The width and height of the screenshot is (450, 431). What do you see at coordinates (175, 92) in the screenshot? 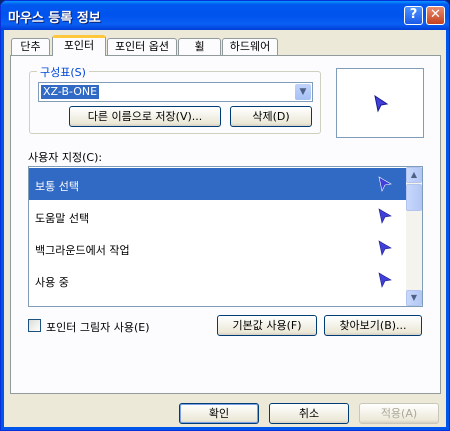
I see `scheme-dropdown: XZ-B-ONE ▼` at bounding box center [175, 92].